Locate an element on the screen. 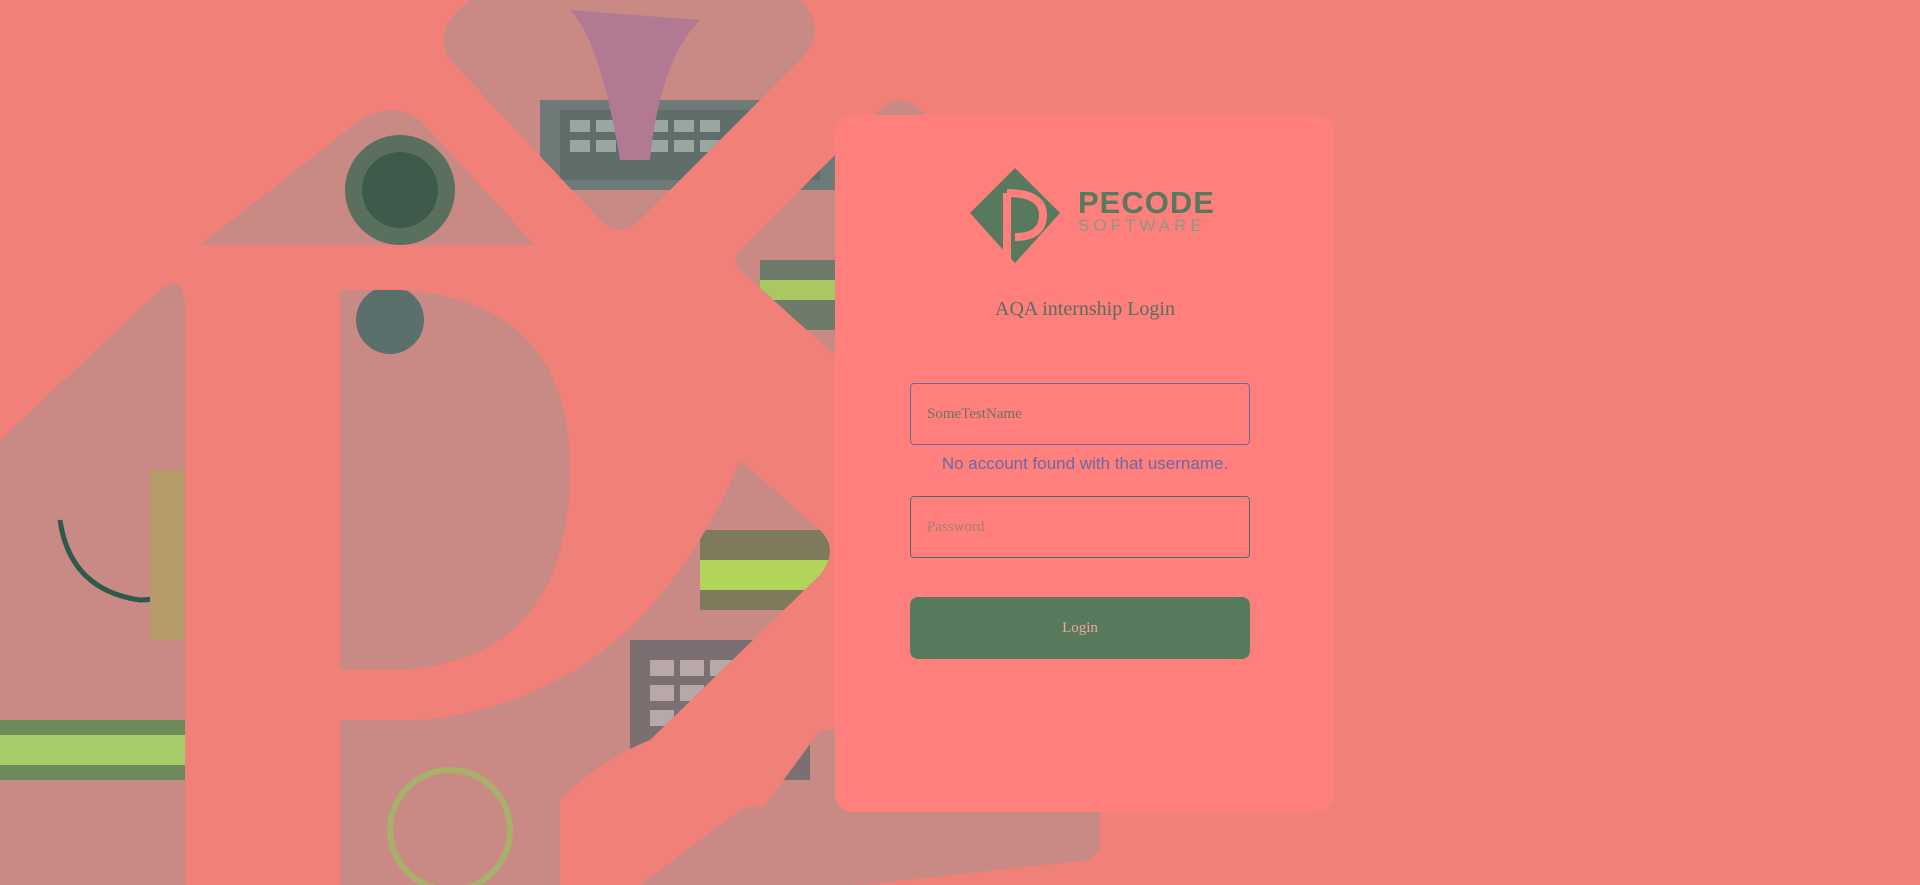 The image size is (1920, 885). password-input is located at coordinates (1080, 527).